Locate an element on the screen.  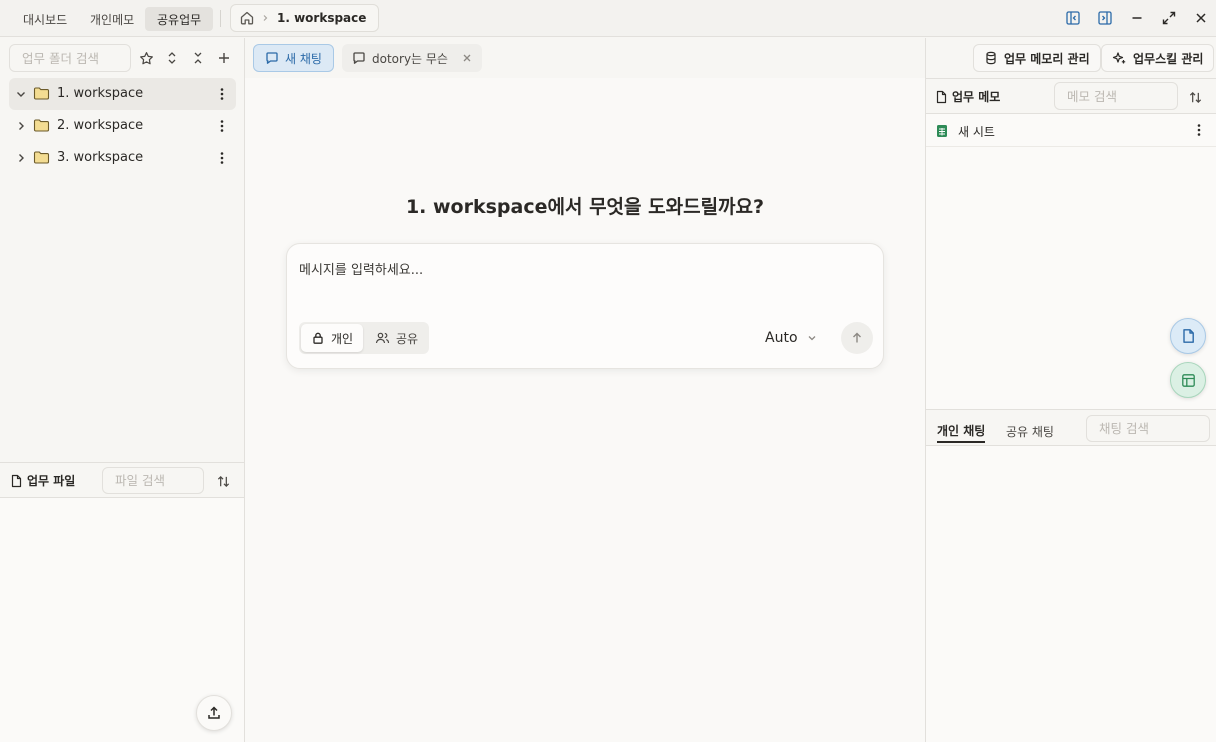
expand-all-icon is located at coordinates (172, 58).